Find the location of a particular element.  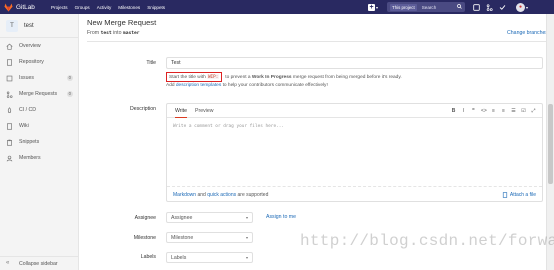

user-avatar: ● is located at coordinates (521, 7).